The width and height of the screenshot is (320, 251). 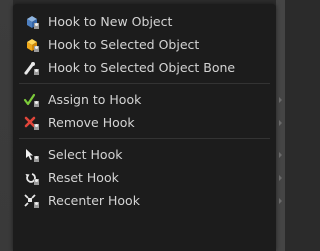 What do you see at coordinates (32, 178) in the screenshot?
I see `reset-hook-icon` at bounding box center [32, 178].